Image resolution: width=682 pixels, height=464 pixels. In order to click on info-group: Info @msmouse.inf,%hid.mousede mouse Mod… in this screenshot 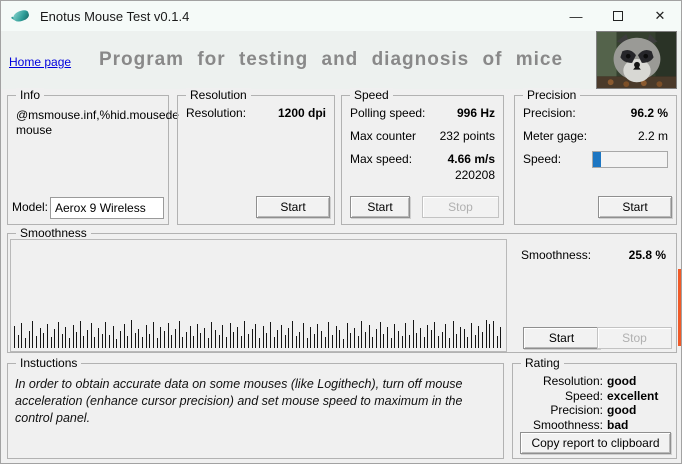, I will do `click(93, 156)`.